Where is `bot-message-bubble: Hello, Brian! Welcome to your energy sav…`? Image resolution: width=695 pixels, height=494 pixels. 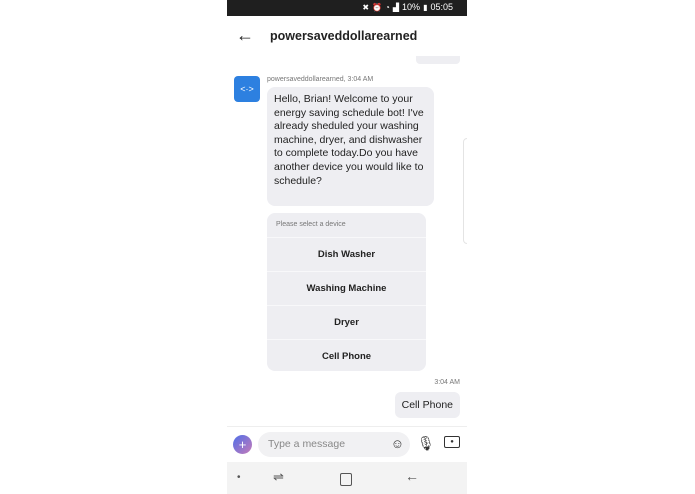 bot-message-bubble: Hello, Brian! Welcome to your energy sav… is located at coordinates (350, 146).